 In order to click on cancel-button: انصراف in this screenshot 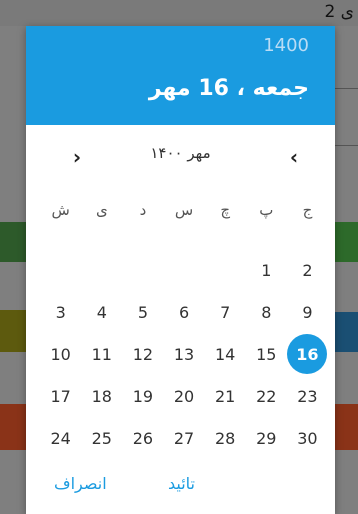, I will do `click(80, 483)`.